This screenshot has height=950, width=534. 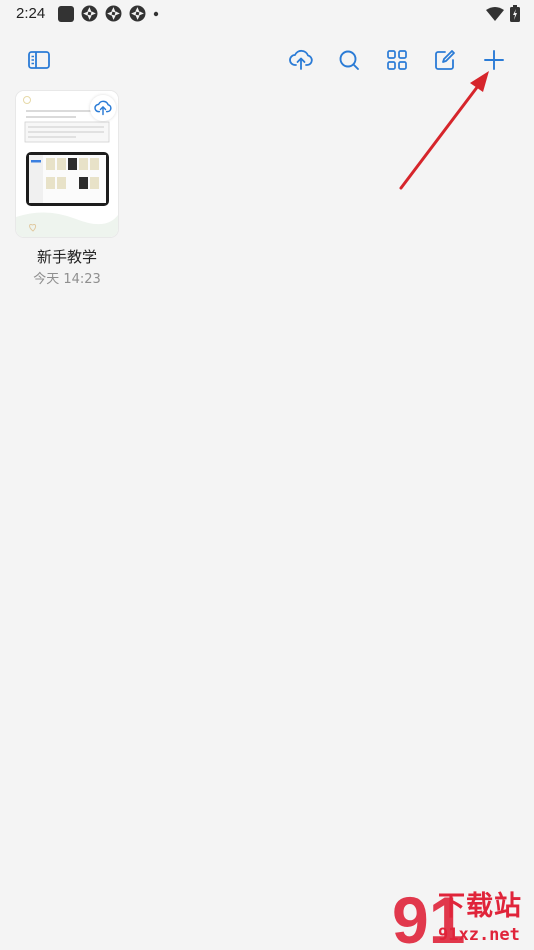 What do you see at coordinates (156, 13) in the screenshot?
I see `dot-icon` at bounding box center [156, 13].